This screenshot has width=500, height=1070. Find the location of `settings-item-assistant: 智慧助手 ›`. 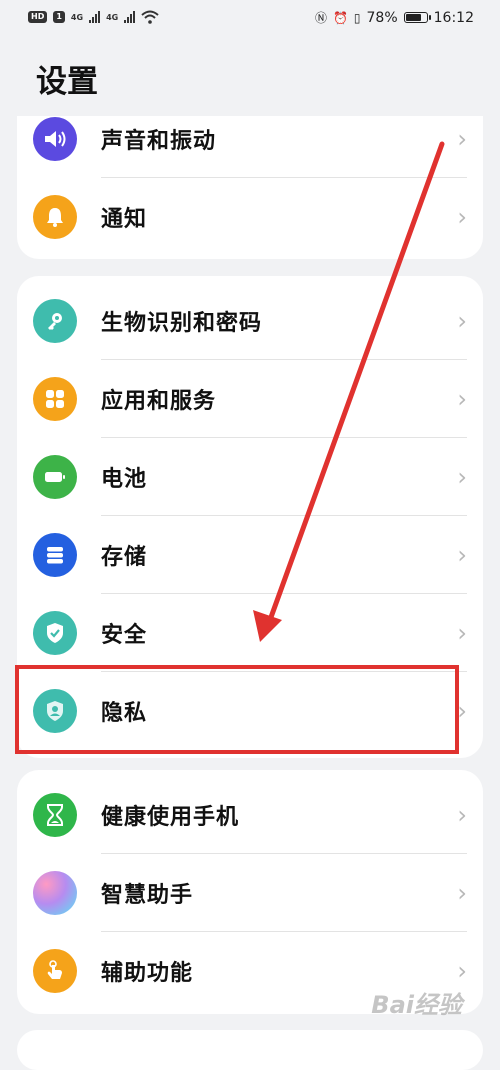

settings-item-assistant: 智慧助手 › is located at coordinates (250, 893).